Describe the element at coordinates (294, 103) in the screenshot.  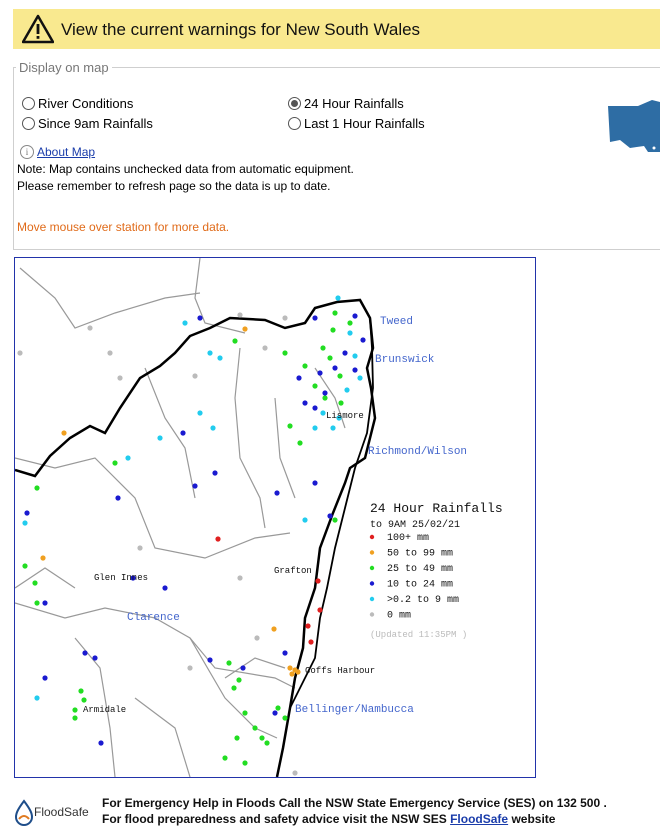
I see `radio-24-hour` at that location.